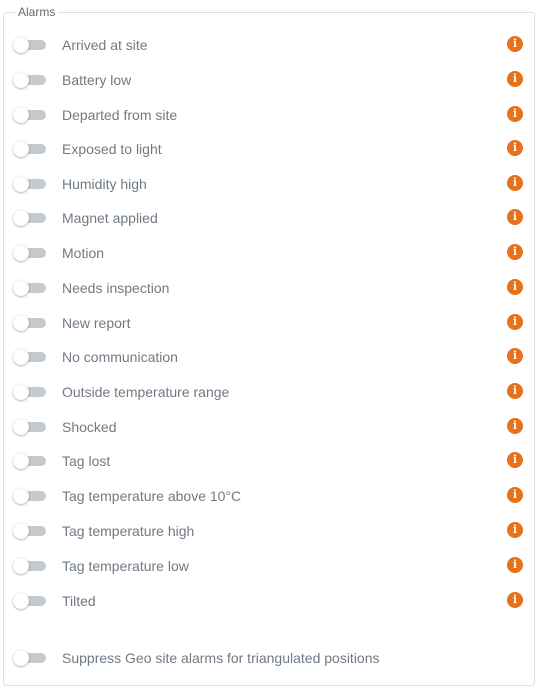 The width and height of the screenshot is (539, 691). What do you see at coordinates (30, 80) in the screenshot?
I see `battery-low-toggle` at bounding box center [30, 80].